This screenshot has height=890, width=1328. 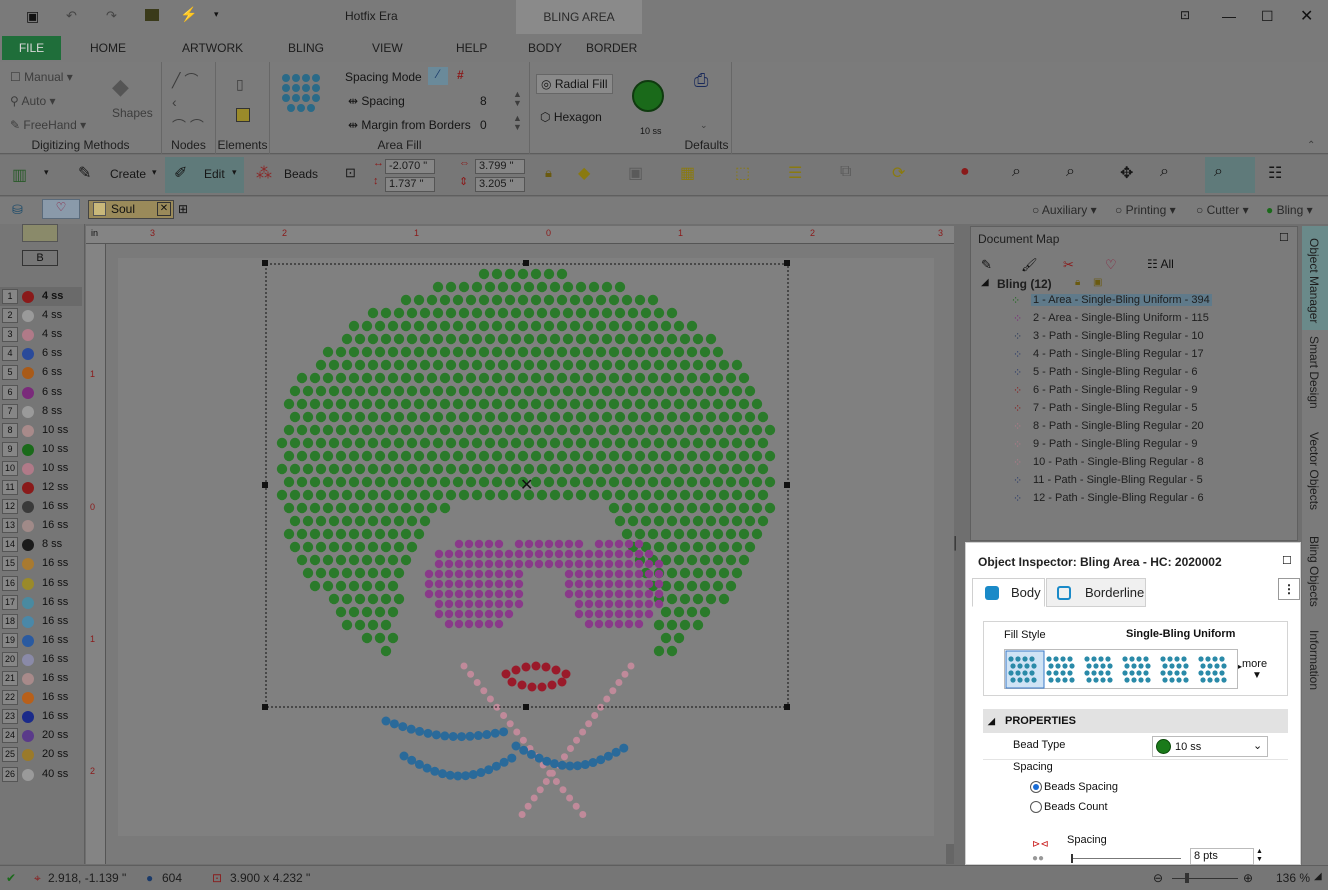 I want to click on tab-file: FILE, so click(x=31, y=48).